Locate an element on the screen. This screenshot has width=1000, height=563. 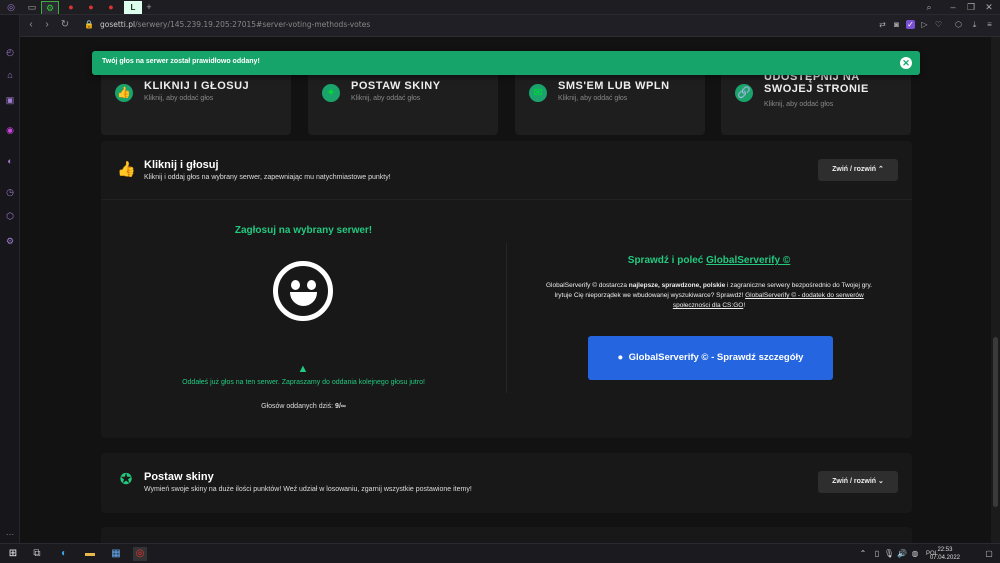
clock: 22:53 07.04.2022 is located at coordinates (945, 554).